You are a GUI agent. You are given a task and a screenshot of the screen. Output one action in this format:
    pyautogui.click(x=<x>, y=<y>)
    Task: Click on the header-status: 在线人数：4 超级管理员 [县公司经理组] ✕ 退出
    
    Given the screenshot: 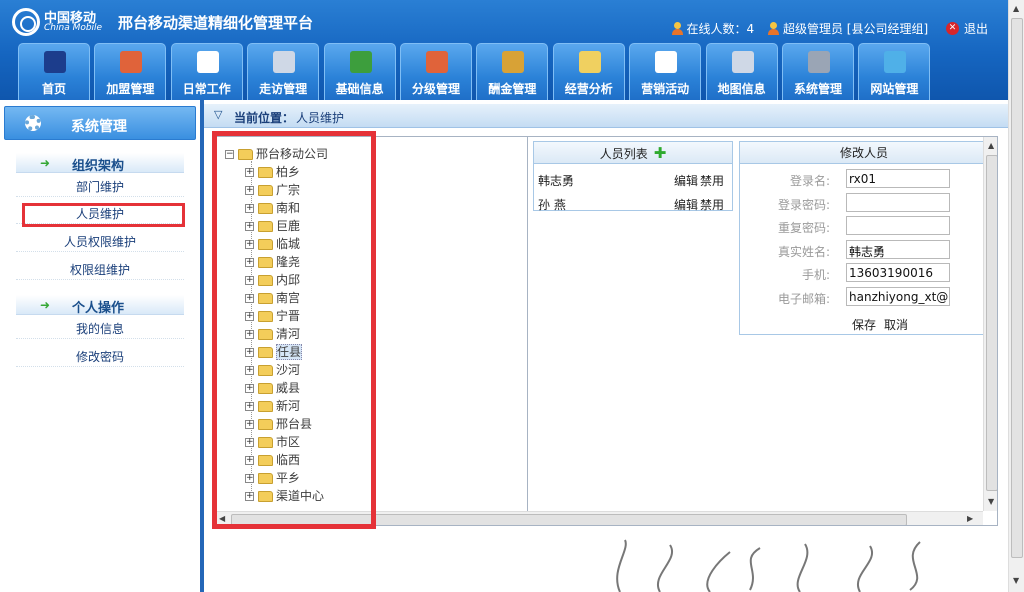 What is the action you would take?
    pyautogui.click(x=825, y=28)
    